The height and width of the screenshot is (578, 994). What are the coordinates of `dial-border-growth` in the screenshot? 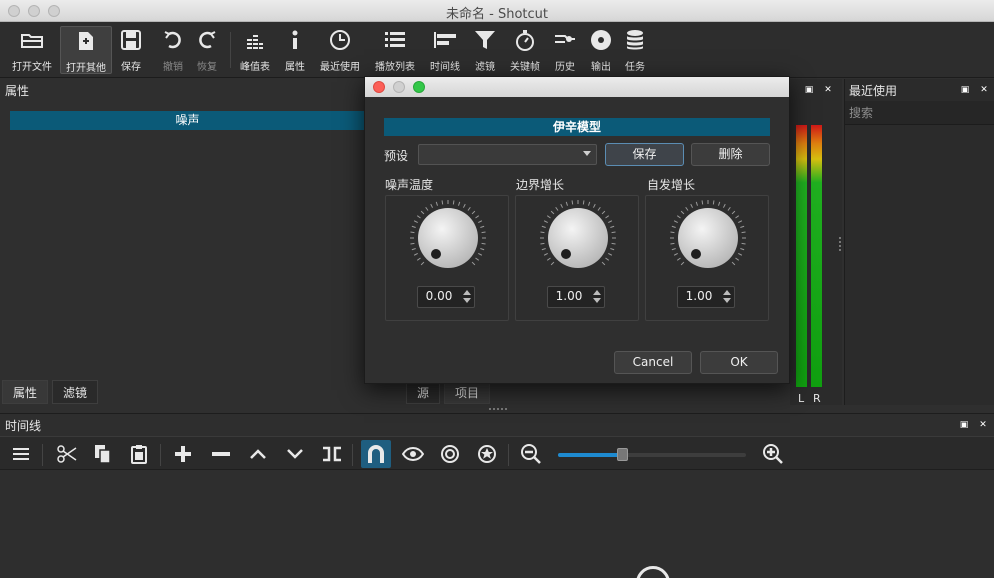 It's located at (578, 241).